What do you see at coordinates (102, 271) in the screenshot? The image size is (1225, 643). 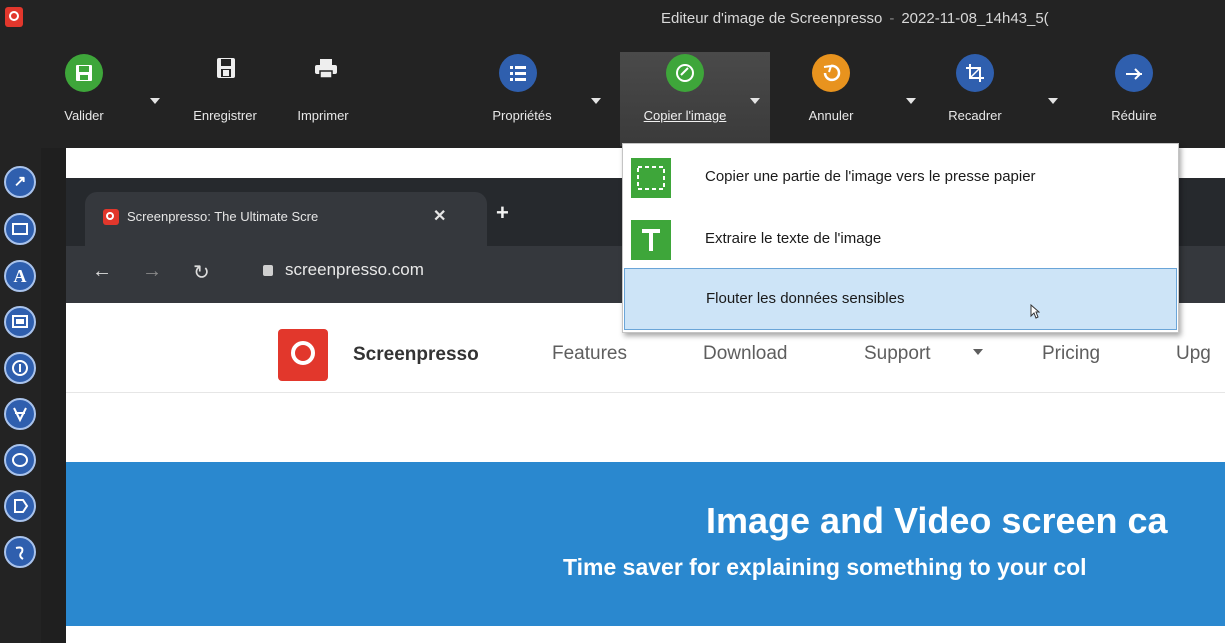 I see `back-icon: ←` at bounding box center [102, 271].